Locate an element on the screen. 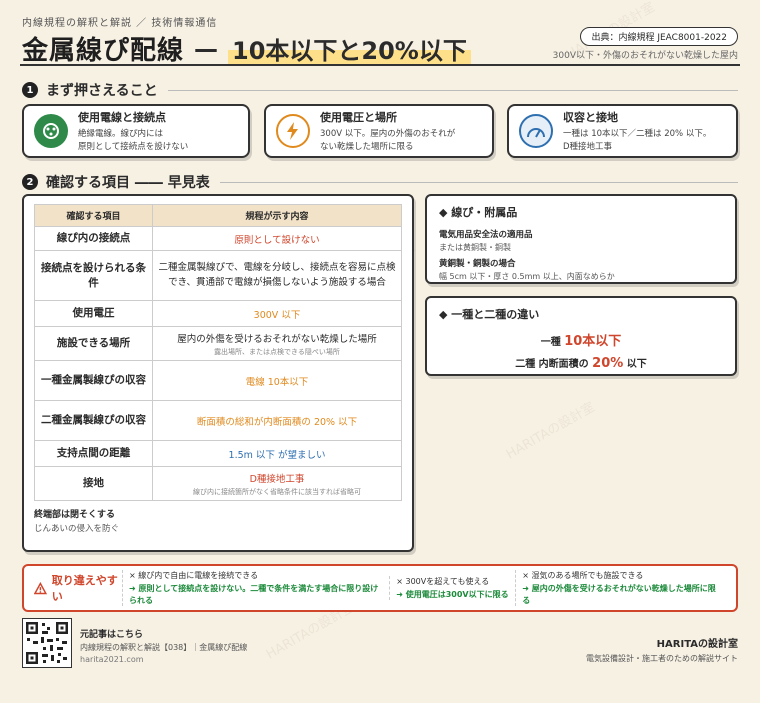  row-content: D種接地工事 線ぴ内に接続箇所がなく省略条件に該当すれば省略可 is located at coordinates (277, 483).